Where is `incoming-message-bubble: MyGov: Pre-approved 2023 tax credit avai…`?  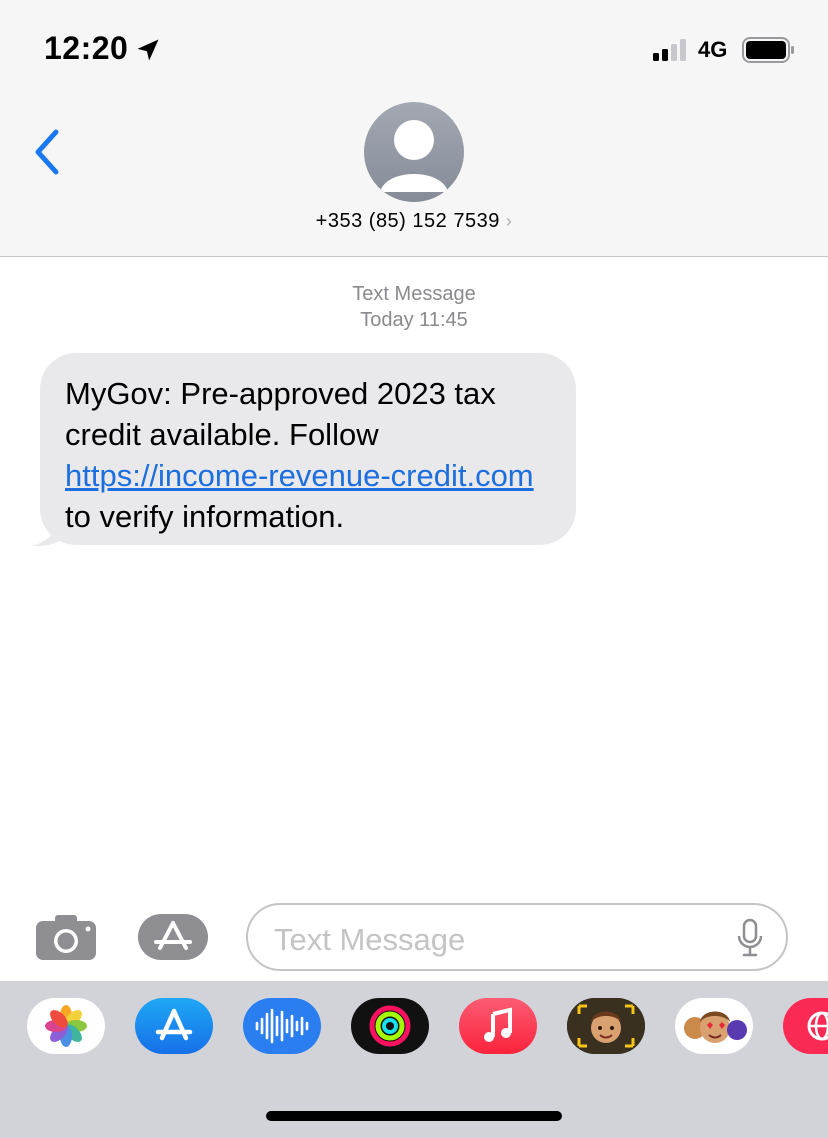
incoming-message-bubble: MyGov: Pre-approved 2023 tax credit avai… is located at coordinates (308, 449).